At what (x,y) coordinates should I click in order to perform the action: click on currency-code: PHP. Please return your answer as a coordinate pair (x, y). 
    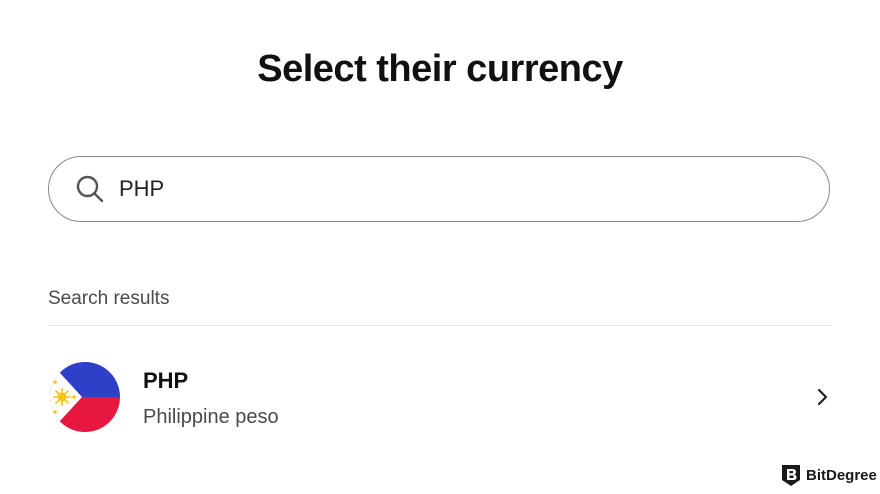
    Looking at the image, I should click on (166, 380).